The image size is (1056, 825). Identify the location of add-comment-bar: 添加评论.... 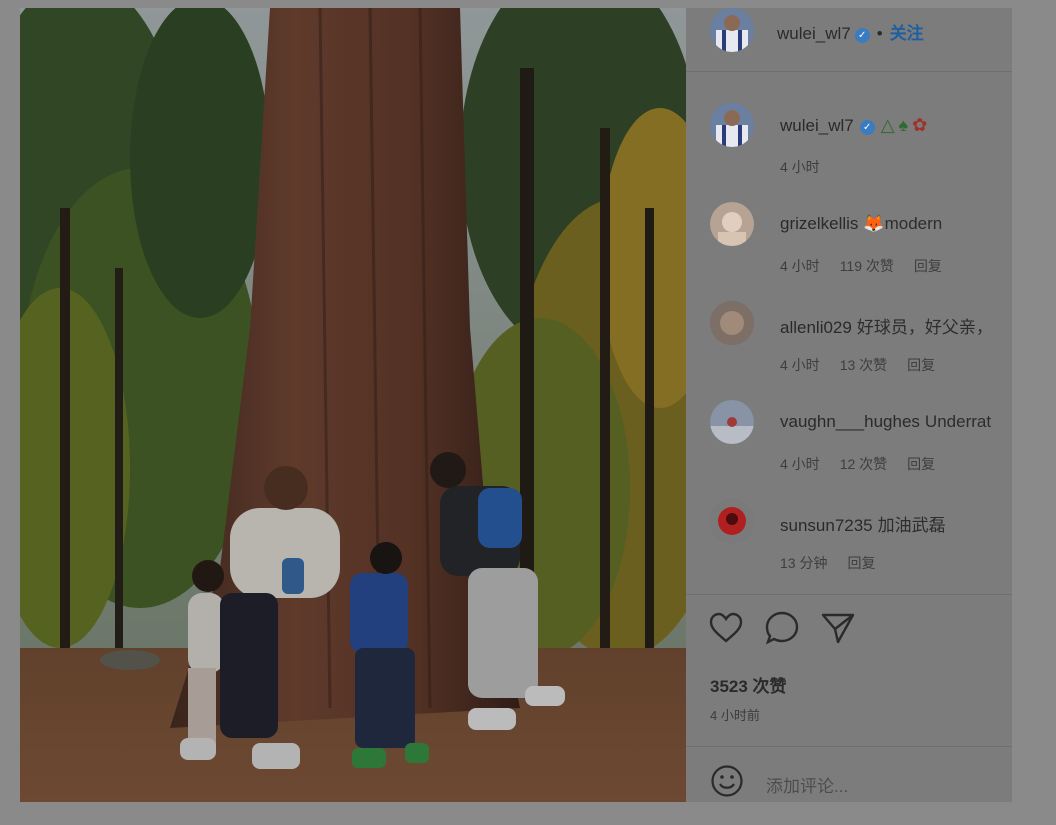
(860, 782).